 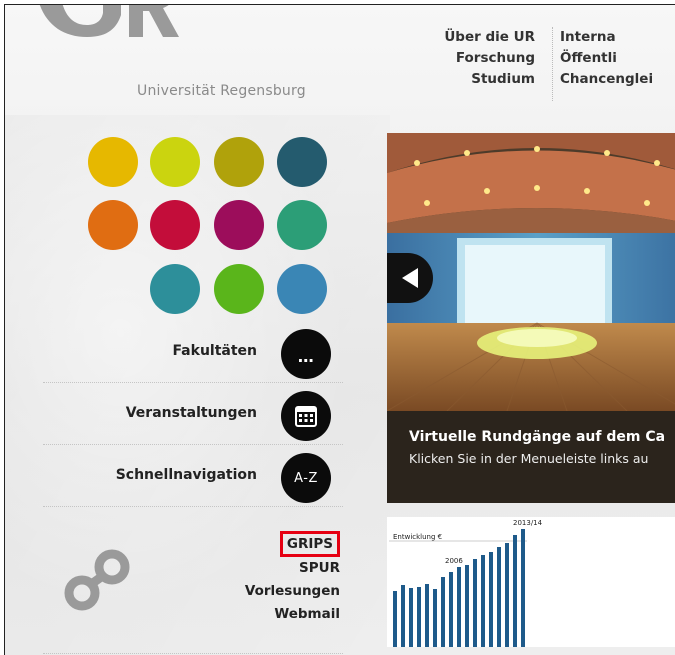 I want to click on ur-logo-icon, so click(x=105, y=34).